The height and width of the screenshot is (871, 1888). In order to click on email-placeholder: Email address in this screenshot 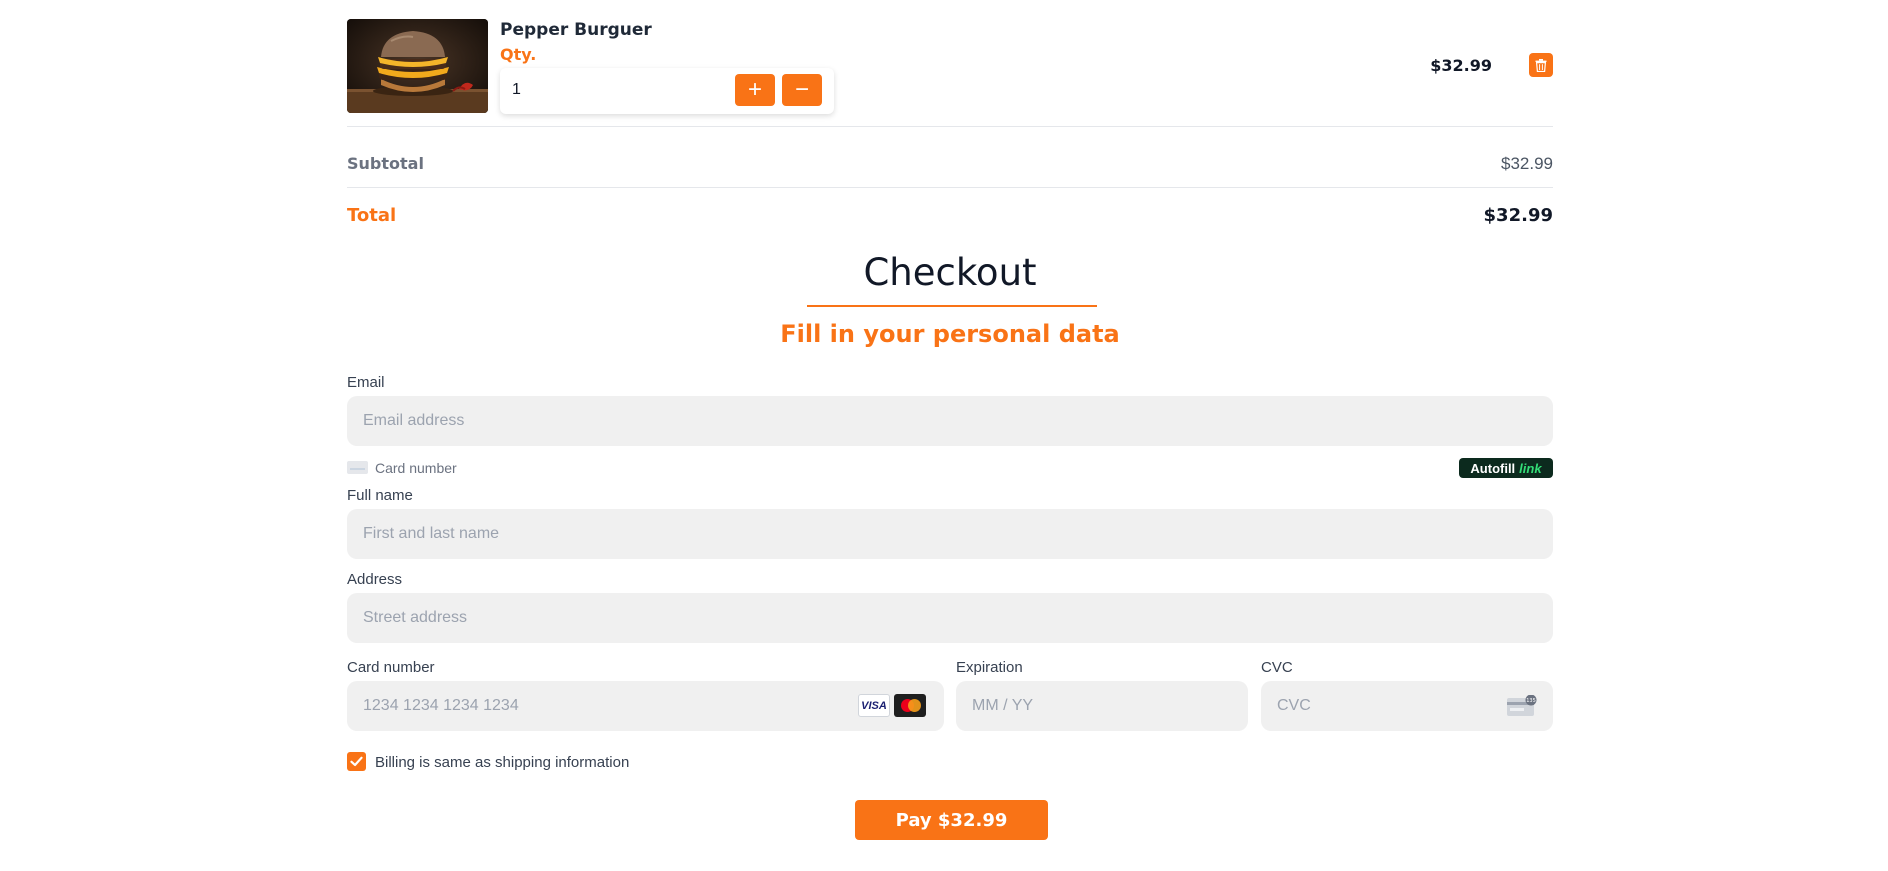, I will do `click(414, 420)`.